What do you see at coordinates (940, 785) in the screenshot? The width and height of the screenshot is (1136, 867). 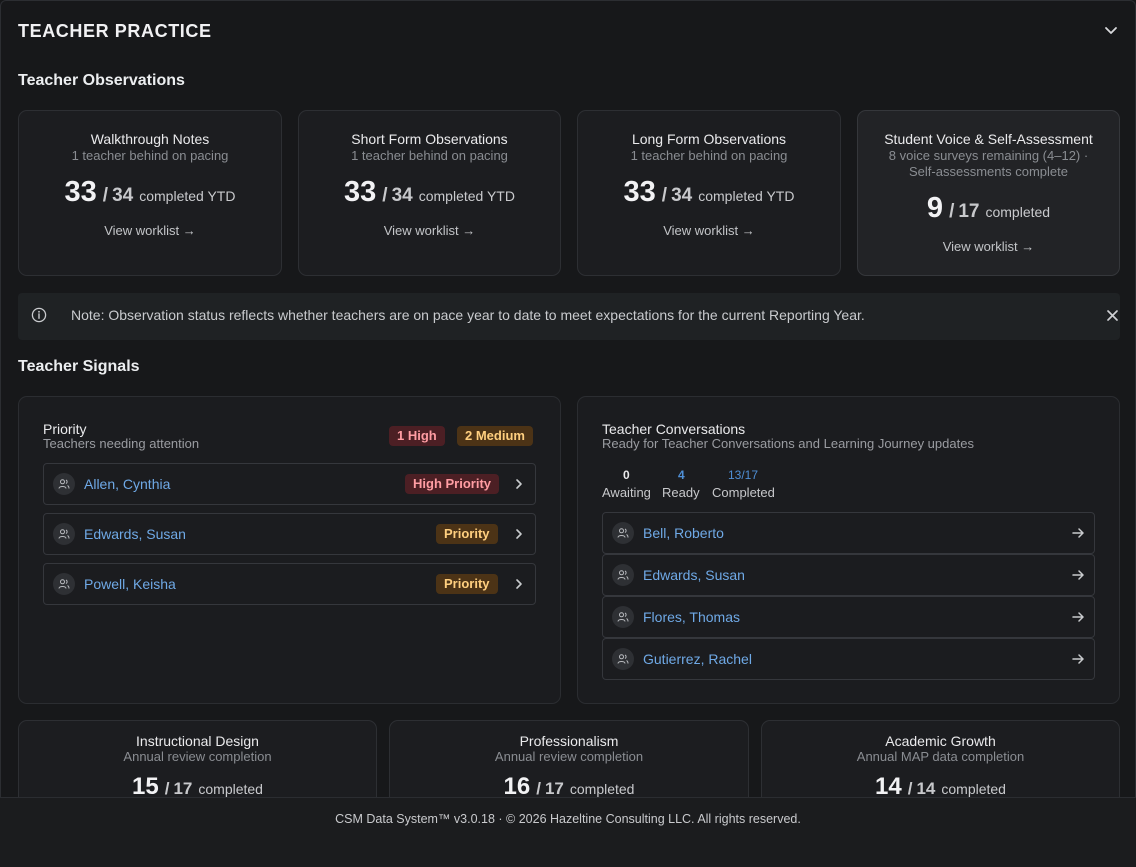 I see `card-stat: 14/14 completed` at bounding box center [940, 785].